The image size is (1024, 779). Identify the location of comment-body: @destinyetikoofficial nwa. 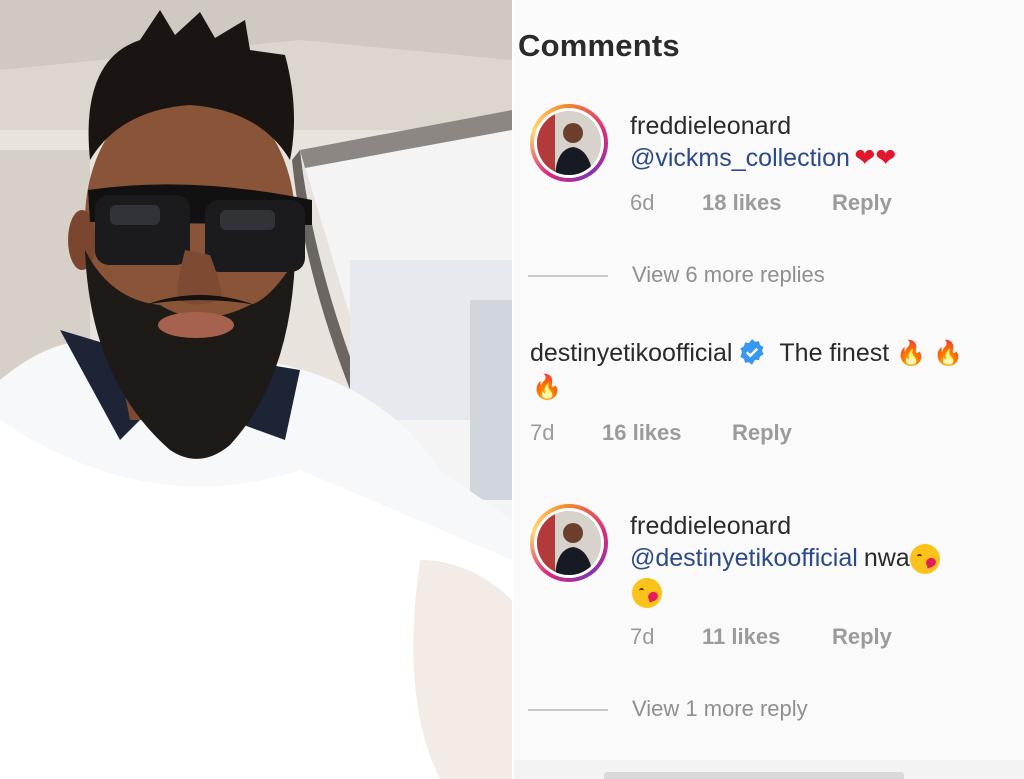
(785, 559).